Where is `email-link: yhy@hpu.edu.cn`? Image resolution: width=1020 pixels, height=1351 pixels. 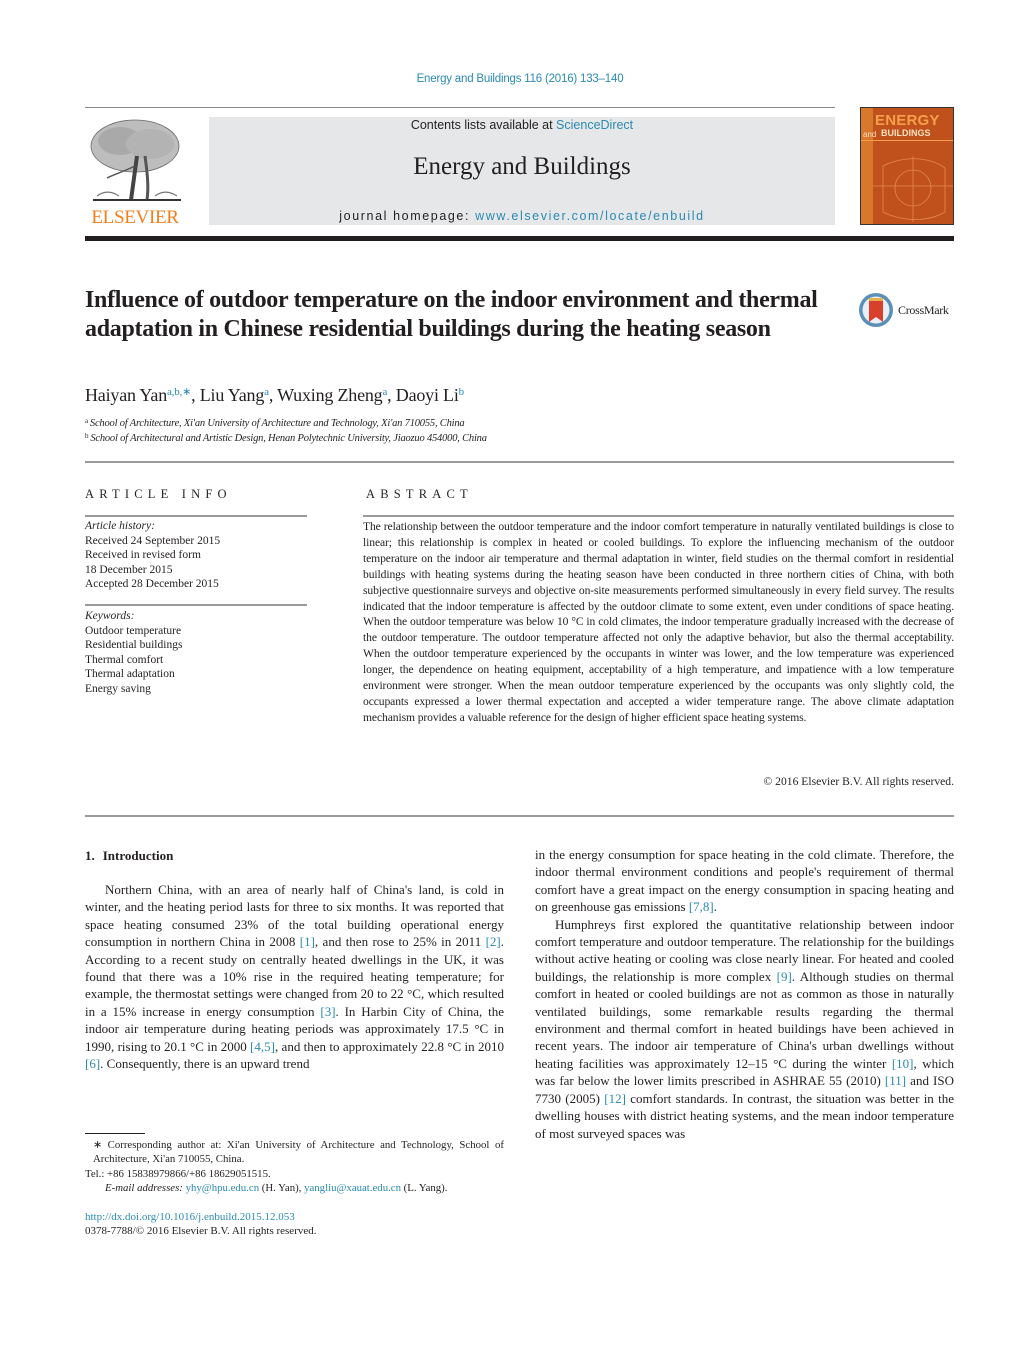 email-link: yhy@hpu.edu.cn is located at coordinates (223, 1188).